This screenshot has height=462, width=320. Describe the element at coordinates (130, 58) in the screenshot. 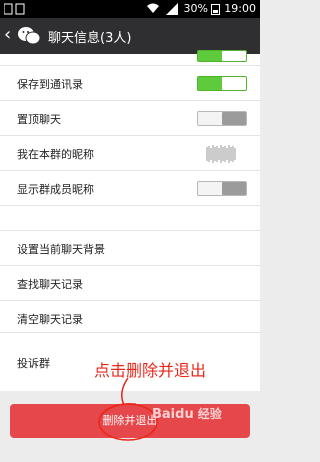

I see `list-item-partial` at that location.